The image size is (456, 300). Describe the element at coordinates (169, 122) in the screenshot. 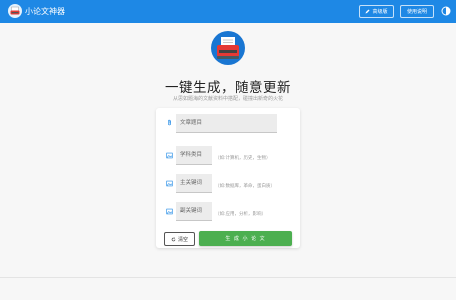

I see `paperclip-icon` at that location.